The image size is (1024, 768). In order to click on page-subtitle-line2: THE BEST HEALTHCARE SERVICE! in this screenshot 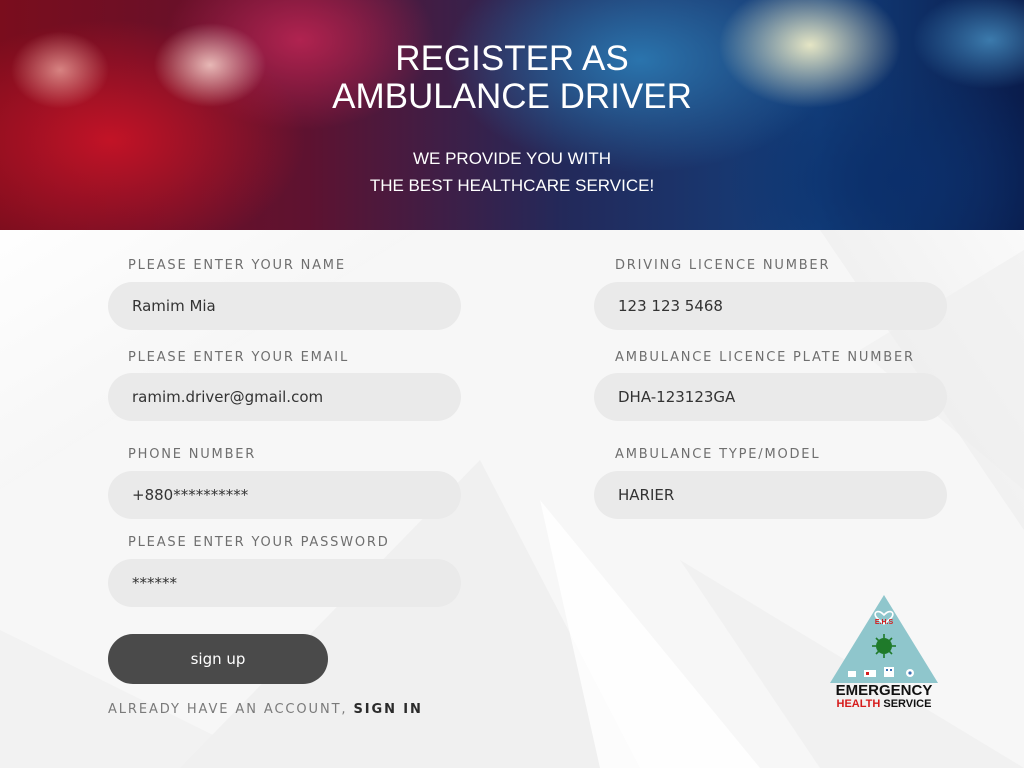, I will do `click(512, 185)`.